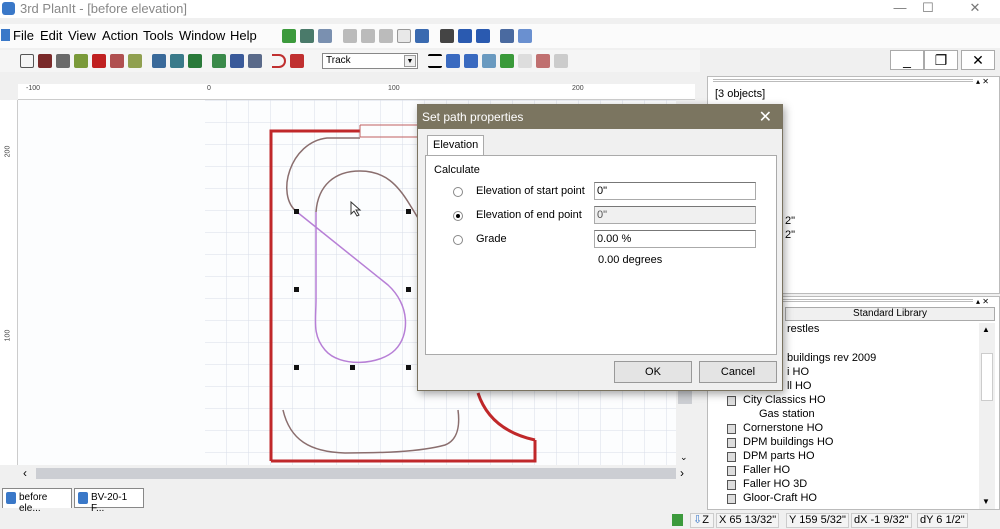  I want to click on grid-icon, so click(27, 61).